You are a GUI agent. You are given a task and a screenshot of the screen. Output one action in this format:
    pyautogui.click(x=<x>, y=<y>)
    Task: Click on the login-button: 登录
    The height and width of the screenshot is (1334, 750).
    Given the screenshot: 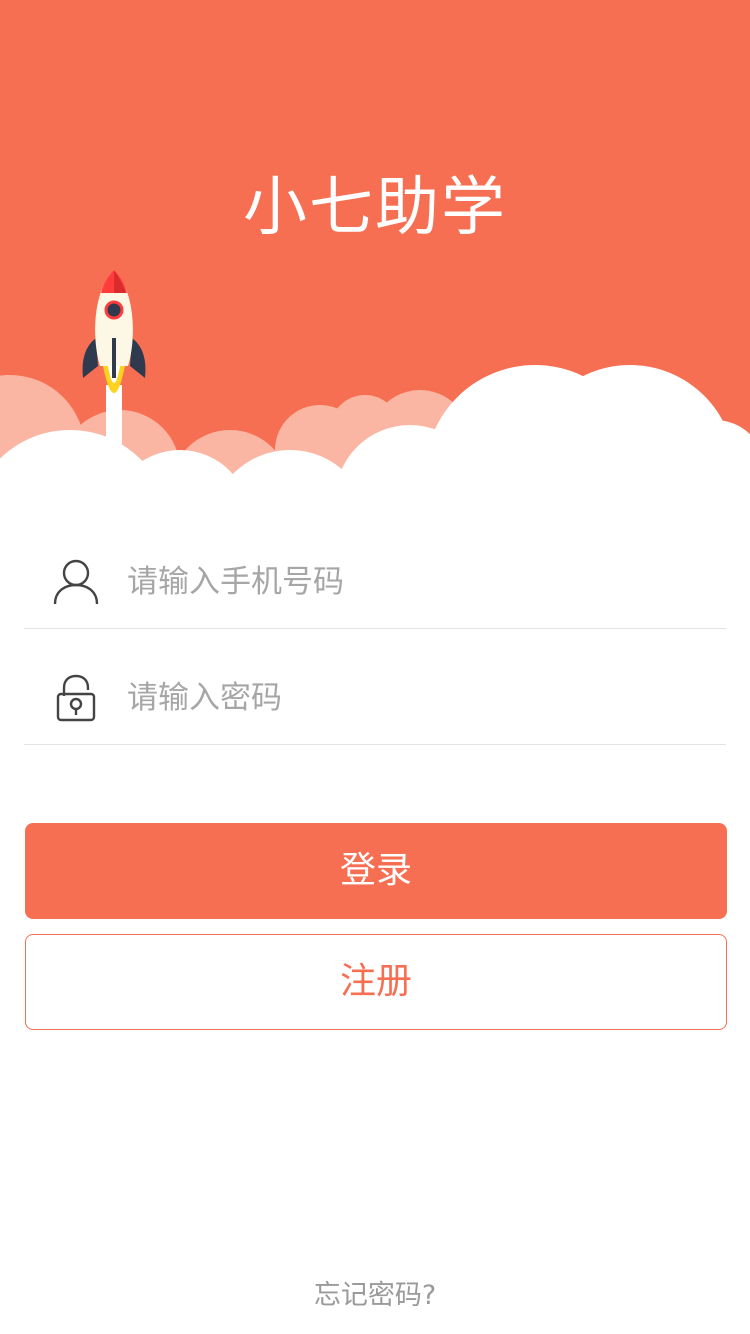 What is the action you would take?
    pyautogui.click(x=376, y=871)
    